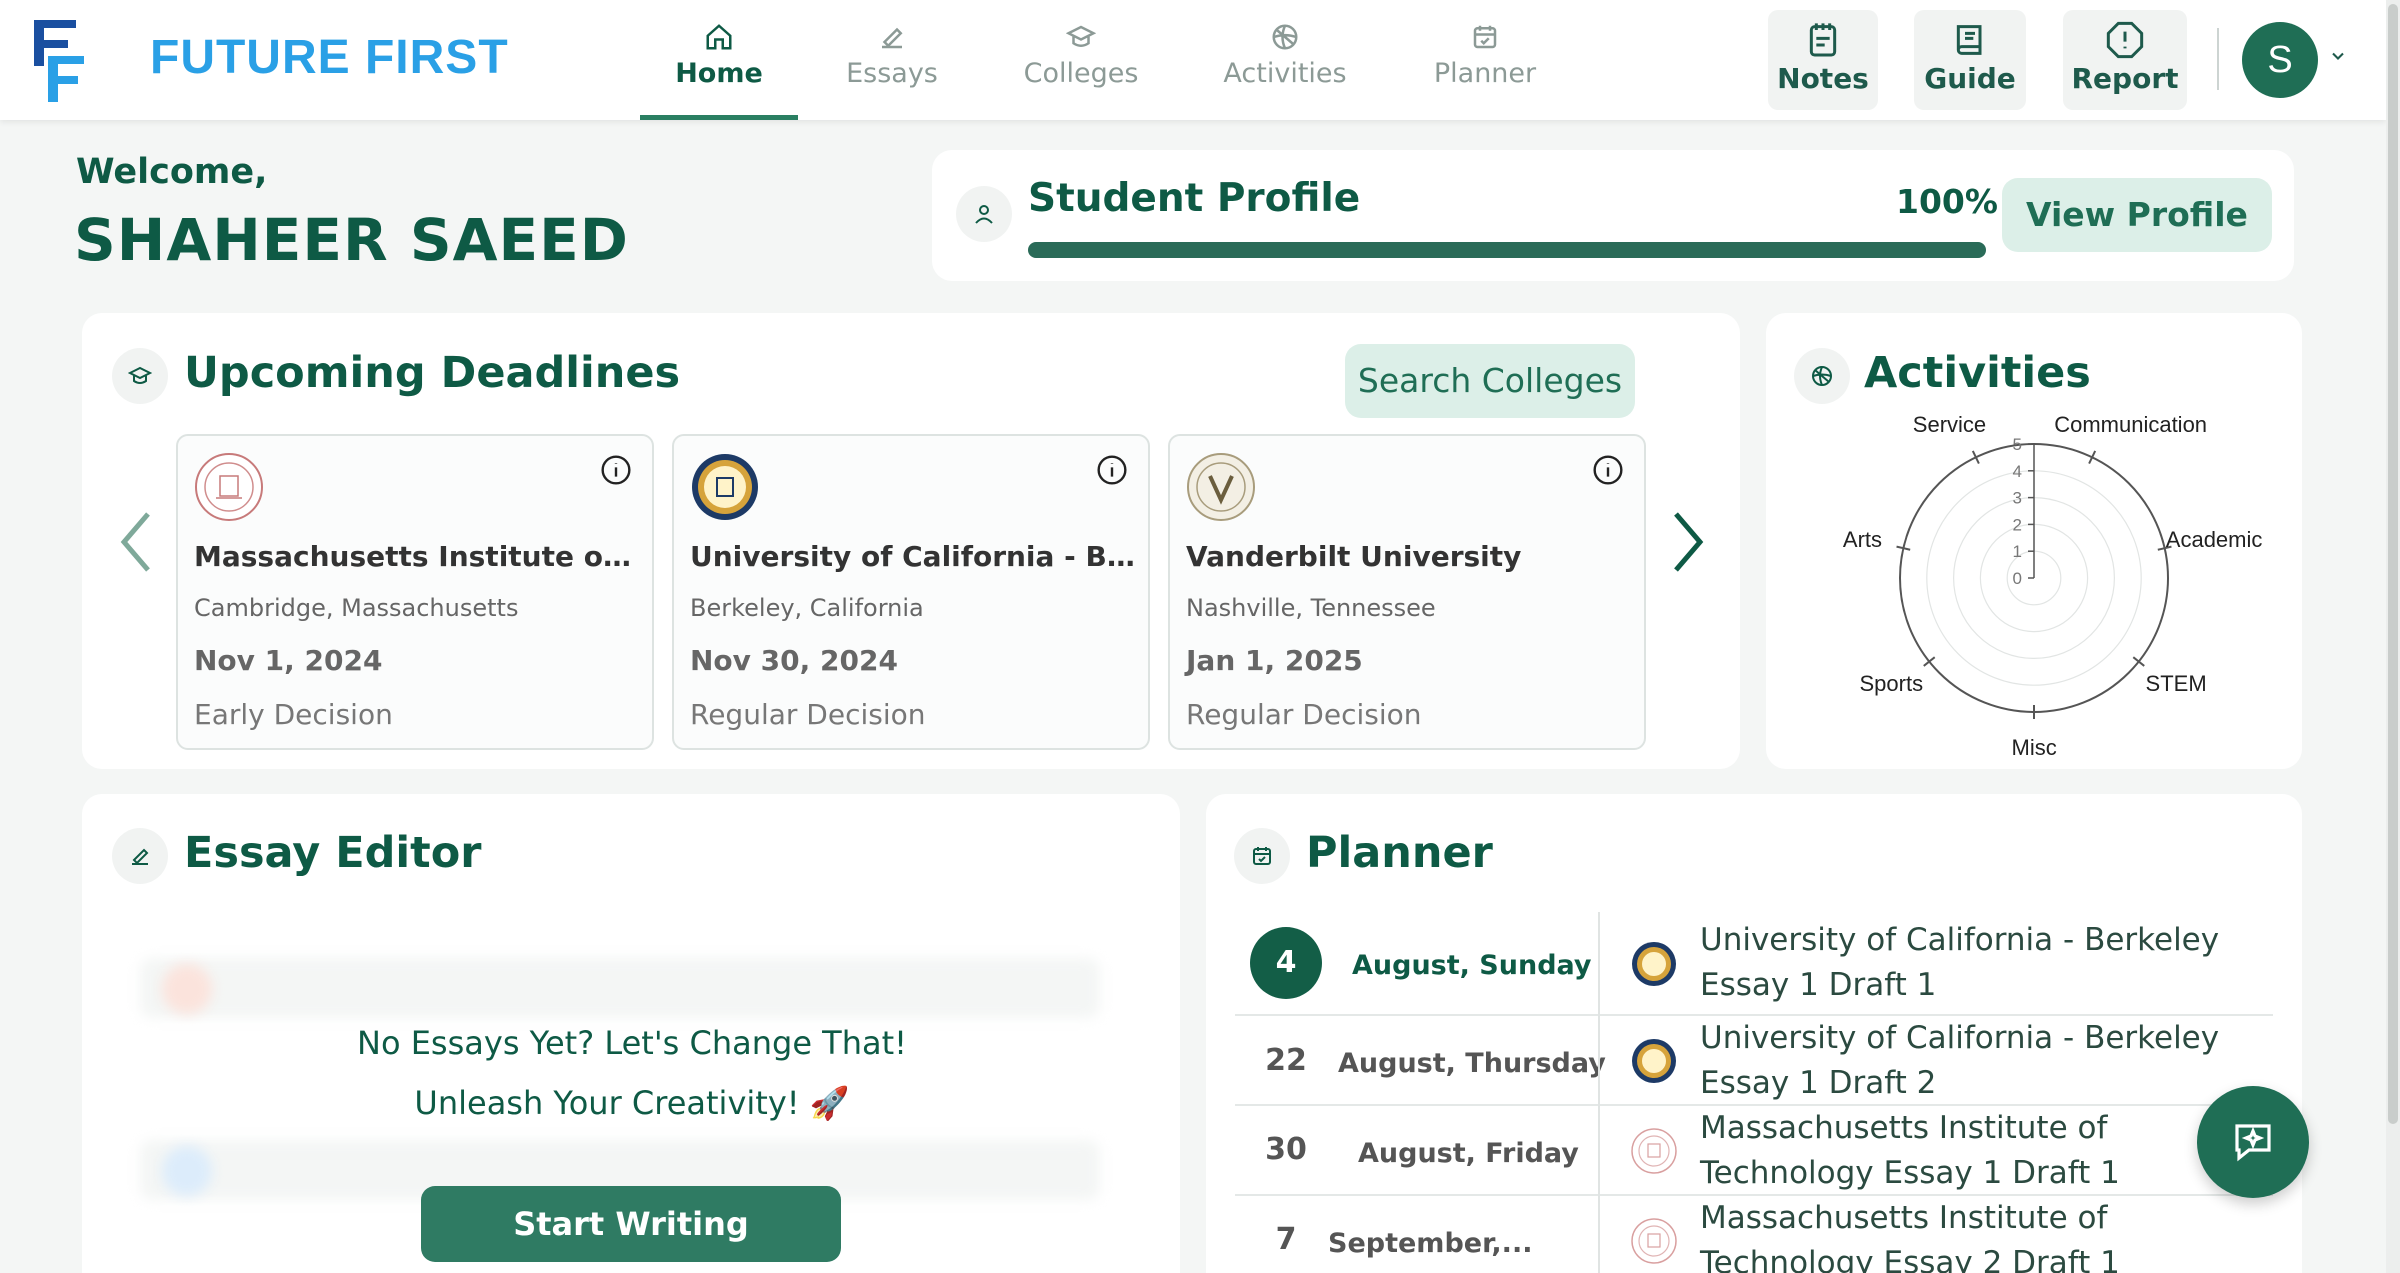 The height and width of the screenshot is (1273, 2400). What do you see at coordinates (1823, 78) in the screenshot?
I see `tool-label: Notes` at bounding box center [1823, 78].